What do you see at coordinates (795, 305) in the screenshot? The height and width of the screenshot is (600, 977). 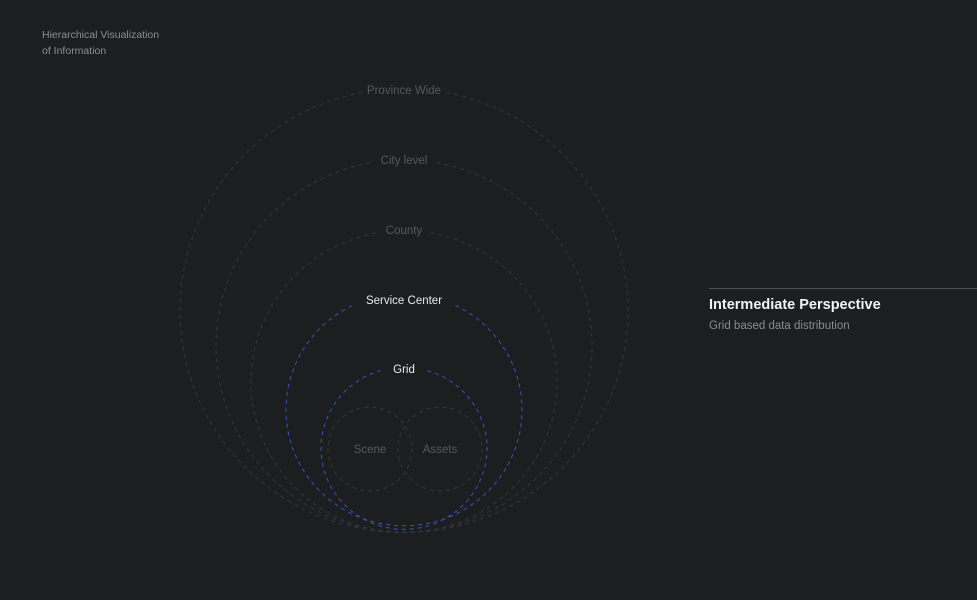 I see `detail-title: Intermediate Perspective` at bounding box center [795, 305].